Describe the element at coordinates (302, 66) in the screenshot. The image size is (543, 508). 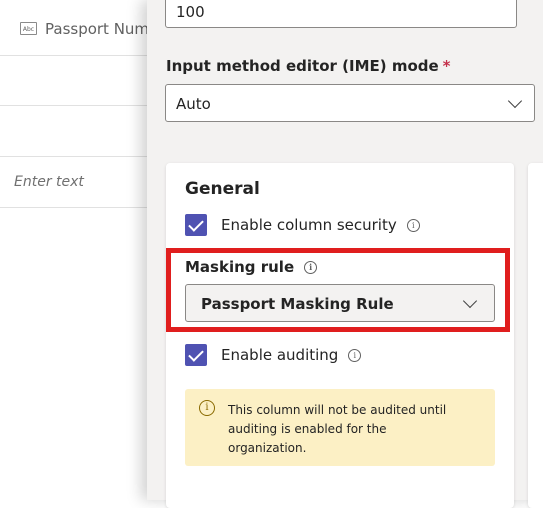
I see `ime-mode-label-text: Input method editor (IME) mode` at that location.